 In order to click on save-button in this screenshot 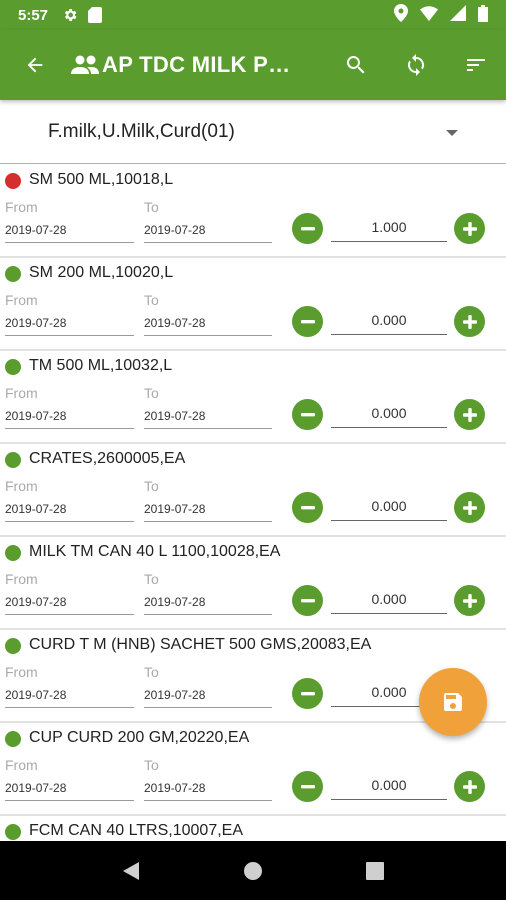, I will do `click(453, 702)`.